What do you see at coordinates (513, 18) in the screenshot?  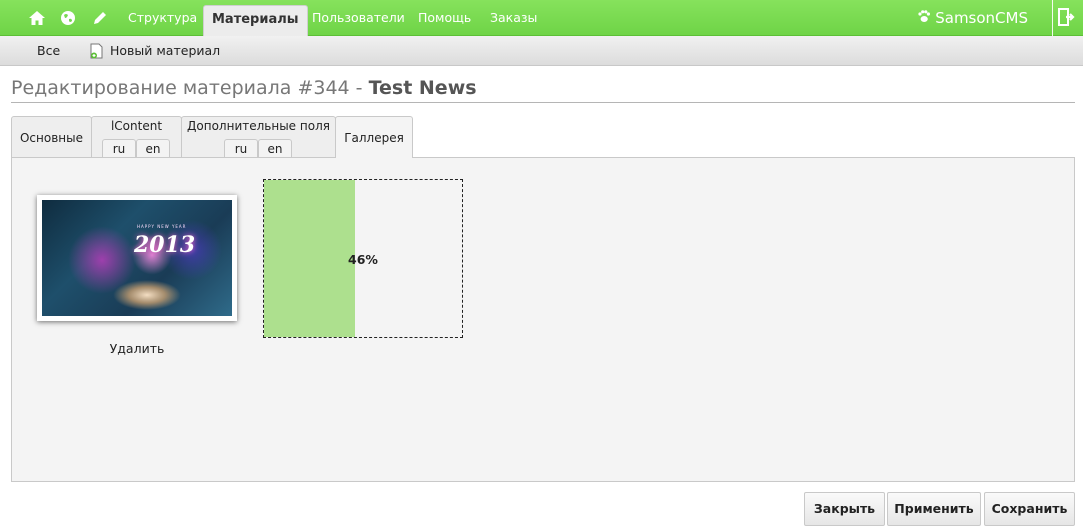 I see `nav-orders: Заказы` at bounding box center [513, 18].